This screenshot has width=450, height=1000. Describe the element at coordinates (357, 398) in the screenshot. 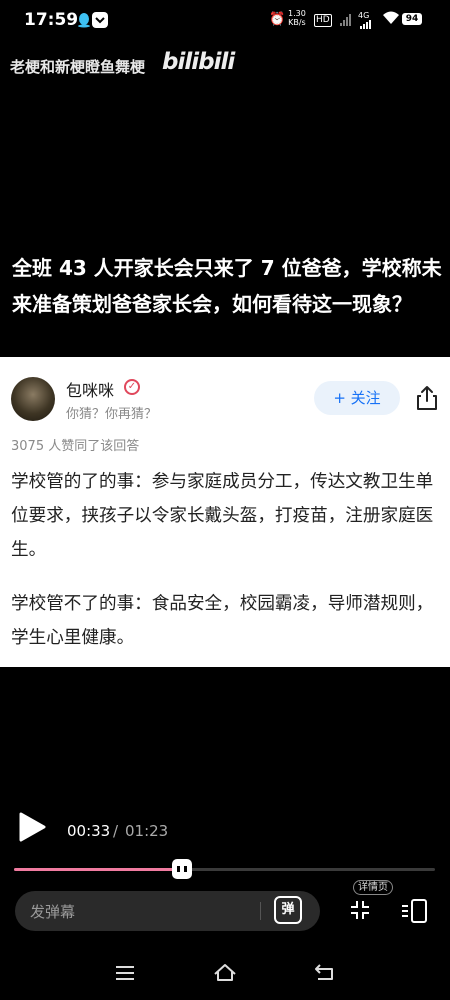

I see `follow-button: + 关注` at that location.